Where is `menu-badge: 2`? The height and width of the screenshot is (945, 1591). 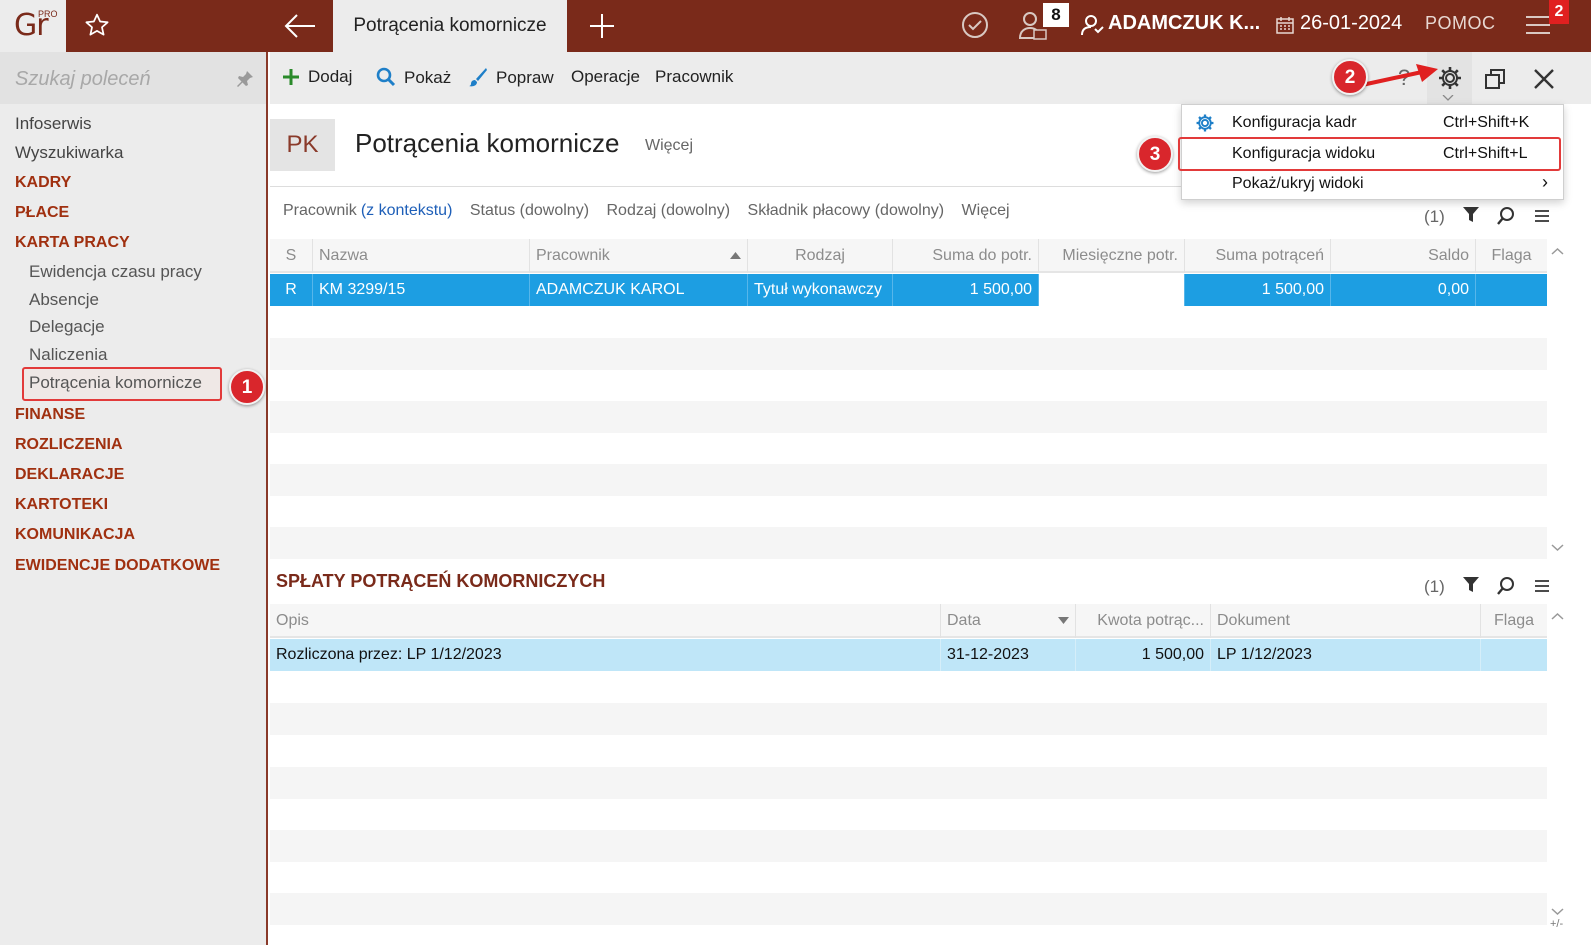 menu-badge: 2 is located at coordinates (1559, 12).